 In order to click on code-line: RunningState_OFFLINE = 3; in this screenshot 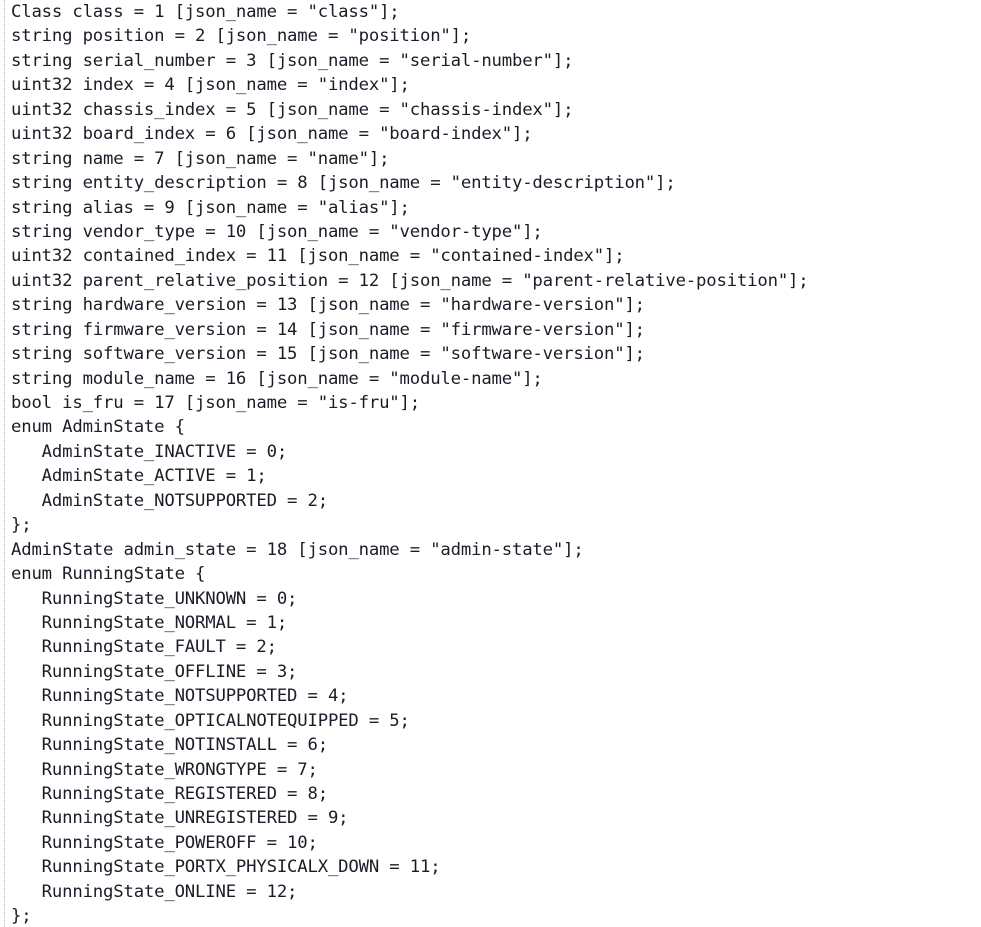, I will do `click(154, 671)`.